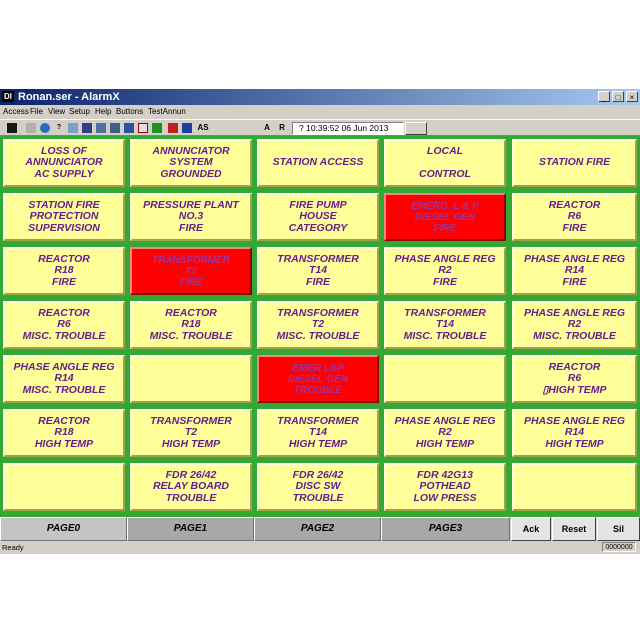 Image resolution: width=640 pixels, height=640 pixels. Describe the element at coordinates (203, 128) in the screenshot. I see `as-button: AS` at that location.